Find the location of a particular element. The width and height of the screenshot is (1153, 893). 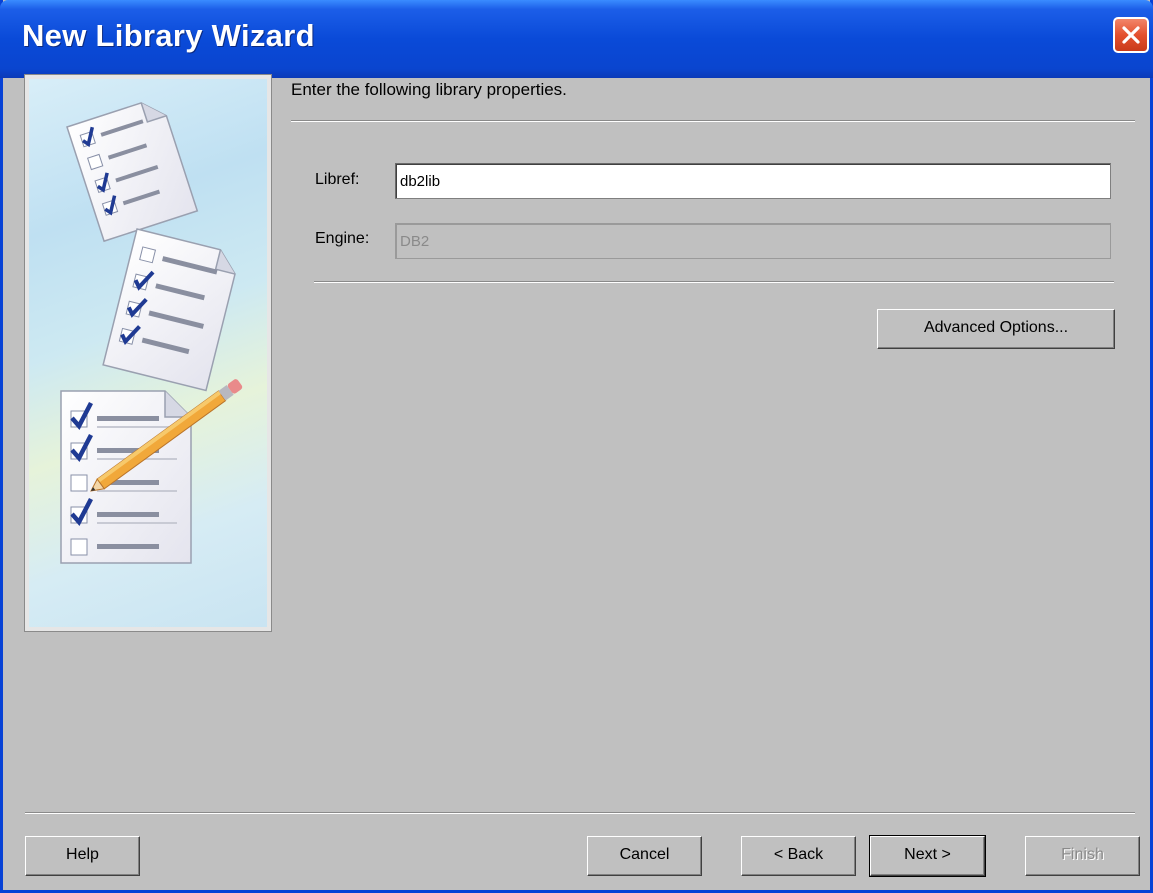

footer-divider is located at coordinates (580, 813).